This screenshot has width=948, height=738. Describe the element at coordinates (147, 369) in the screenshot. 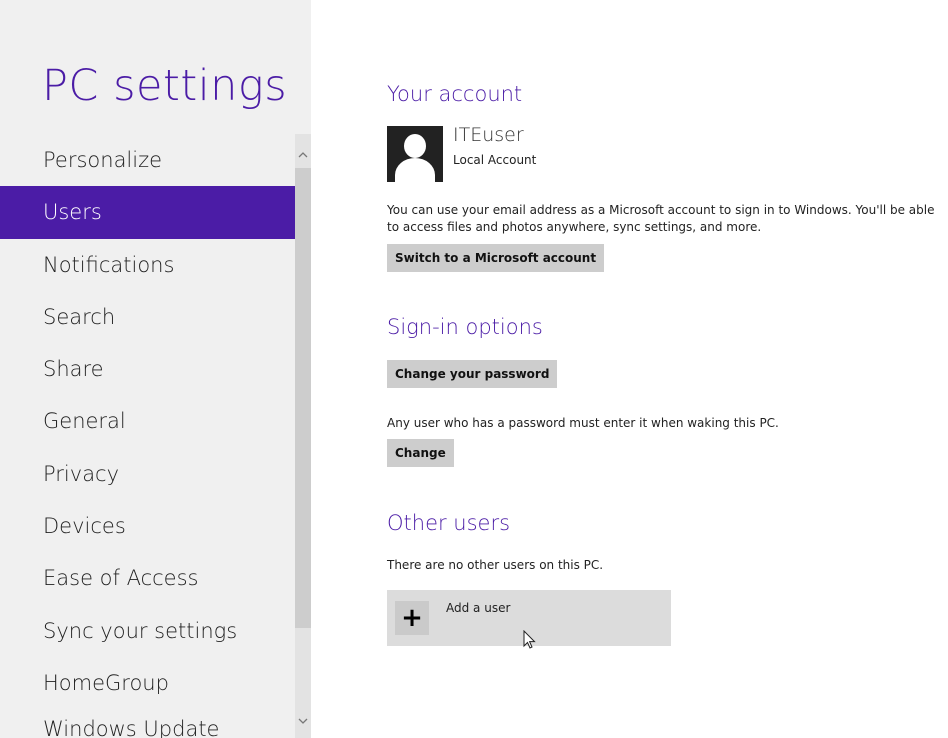

I see `sidebar-item-share: Share` at that location.